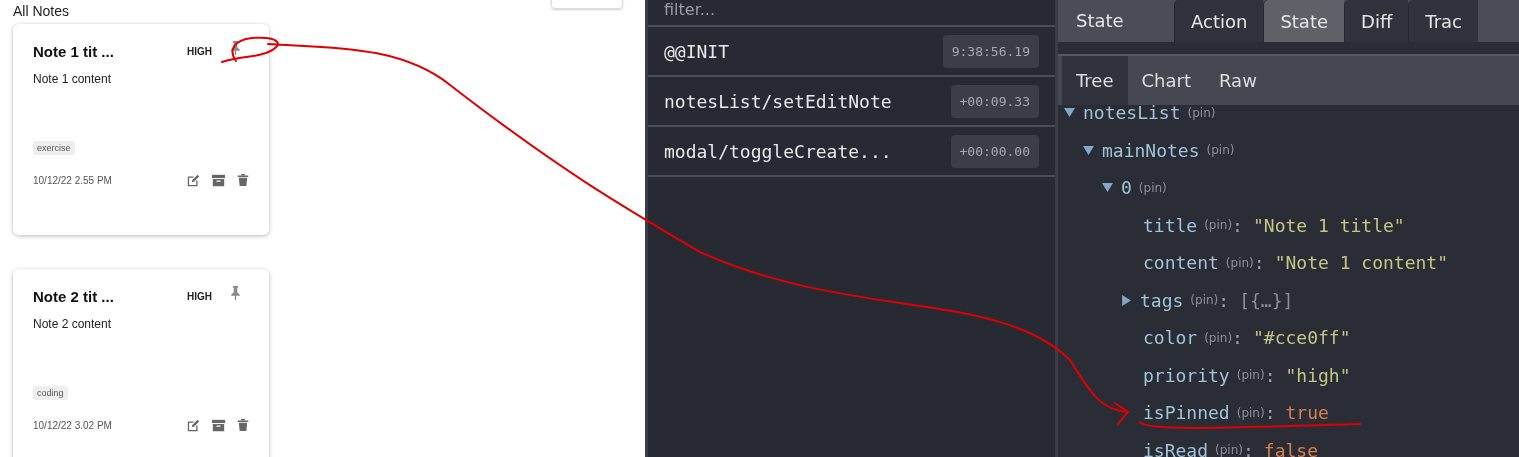  I want to click on tab: Tree, so click(1095, 80).